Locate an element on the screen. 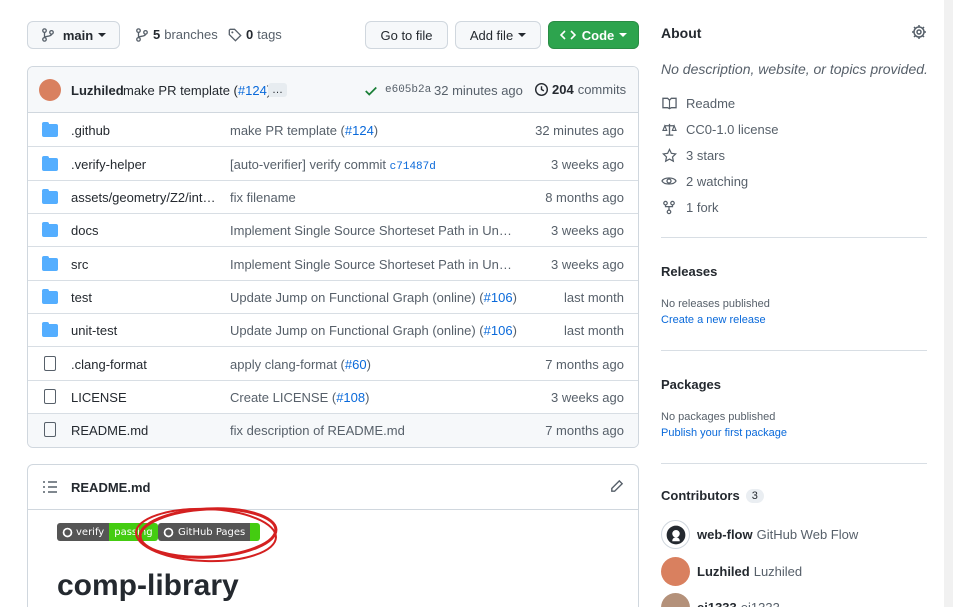 Image resolution: width=953 pixels, height=607 pixels. file-commit-message: [auto-verifier] verify commit c71487d is located at coordinates (375, 165).